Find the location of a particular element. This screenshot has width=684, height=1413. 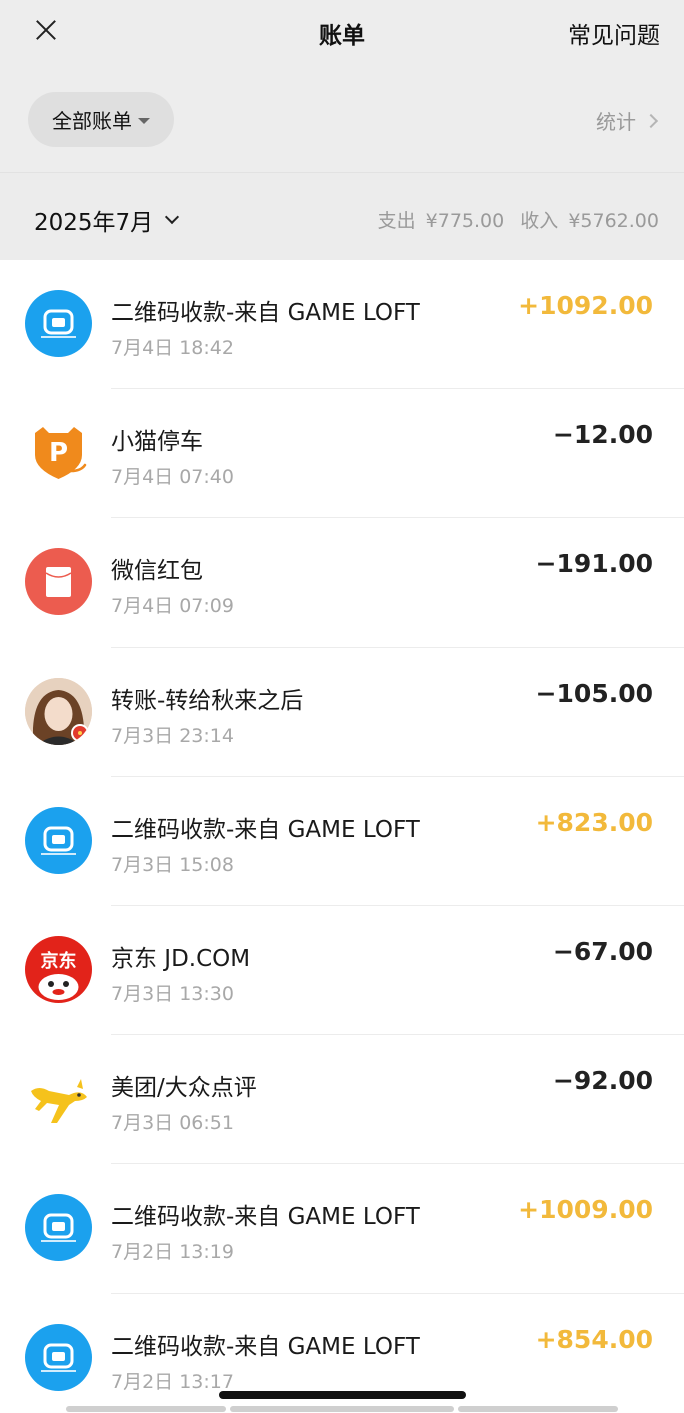

transaction-row: 二维码收款-来自 GAME LOFT 7月4日 18:42 +1092.00 is located at coordinates (342, 325).